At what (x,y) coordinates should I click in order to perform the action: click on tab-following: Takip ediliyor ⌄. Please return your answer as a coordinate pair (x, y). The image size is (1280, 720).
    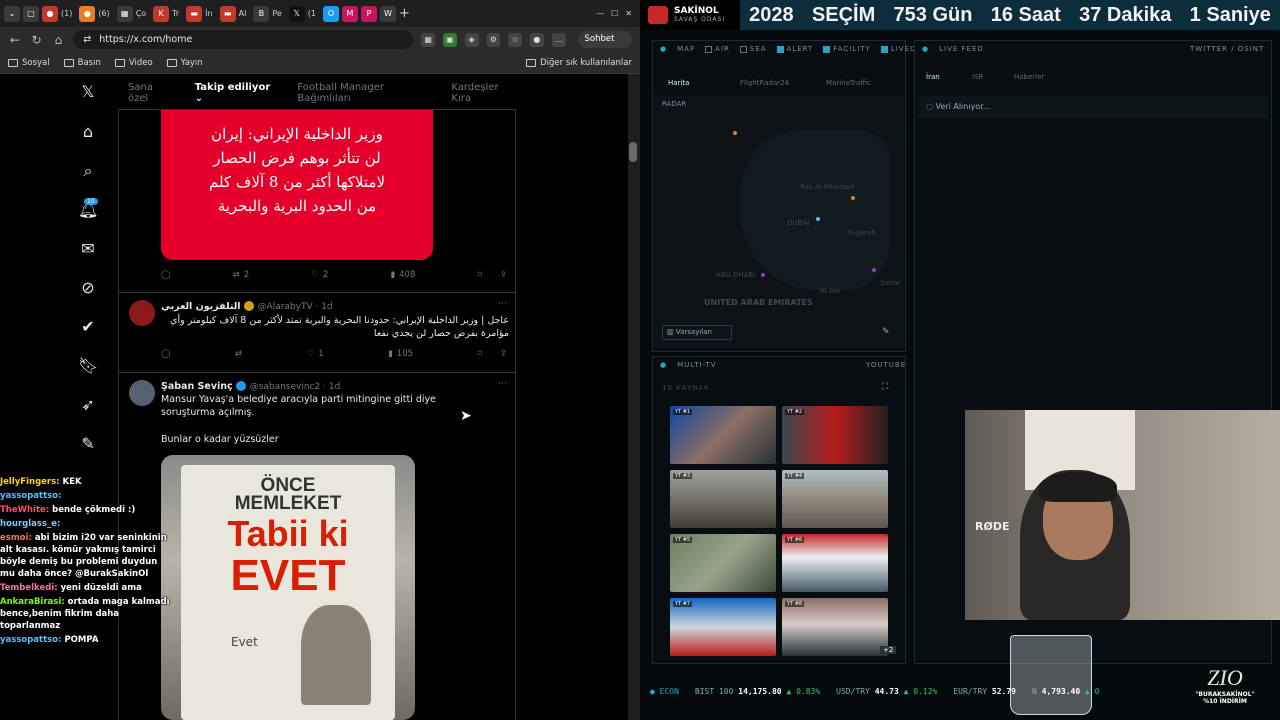
    Looking at the image, I should click on (235, 93).